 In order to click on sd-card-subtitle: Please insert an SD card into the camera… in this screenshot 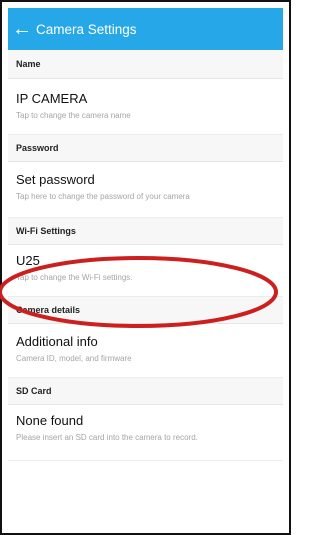, I will do `click(107, 437)`.